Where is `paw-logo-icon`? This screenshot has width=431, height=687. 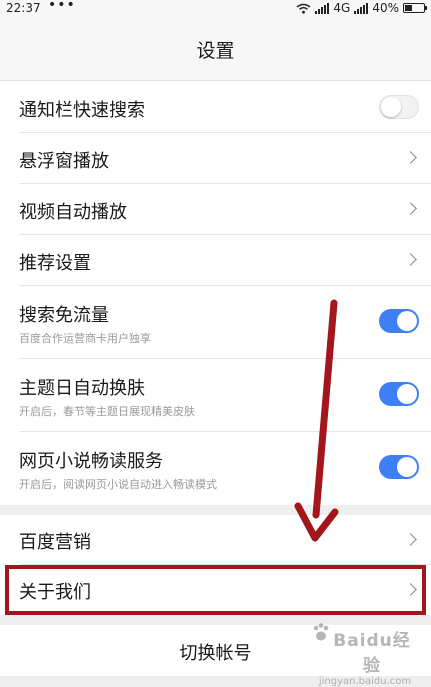
paw-logo-icon is located at coordinates (321, 632).